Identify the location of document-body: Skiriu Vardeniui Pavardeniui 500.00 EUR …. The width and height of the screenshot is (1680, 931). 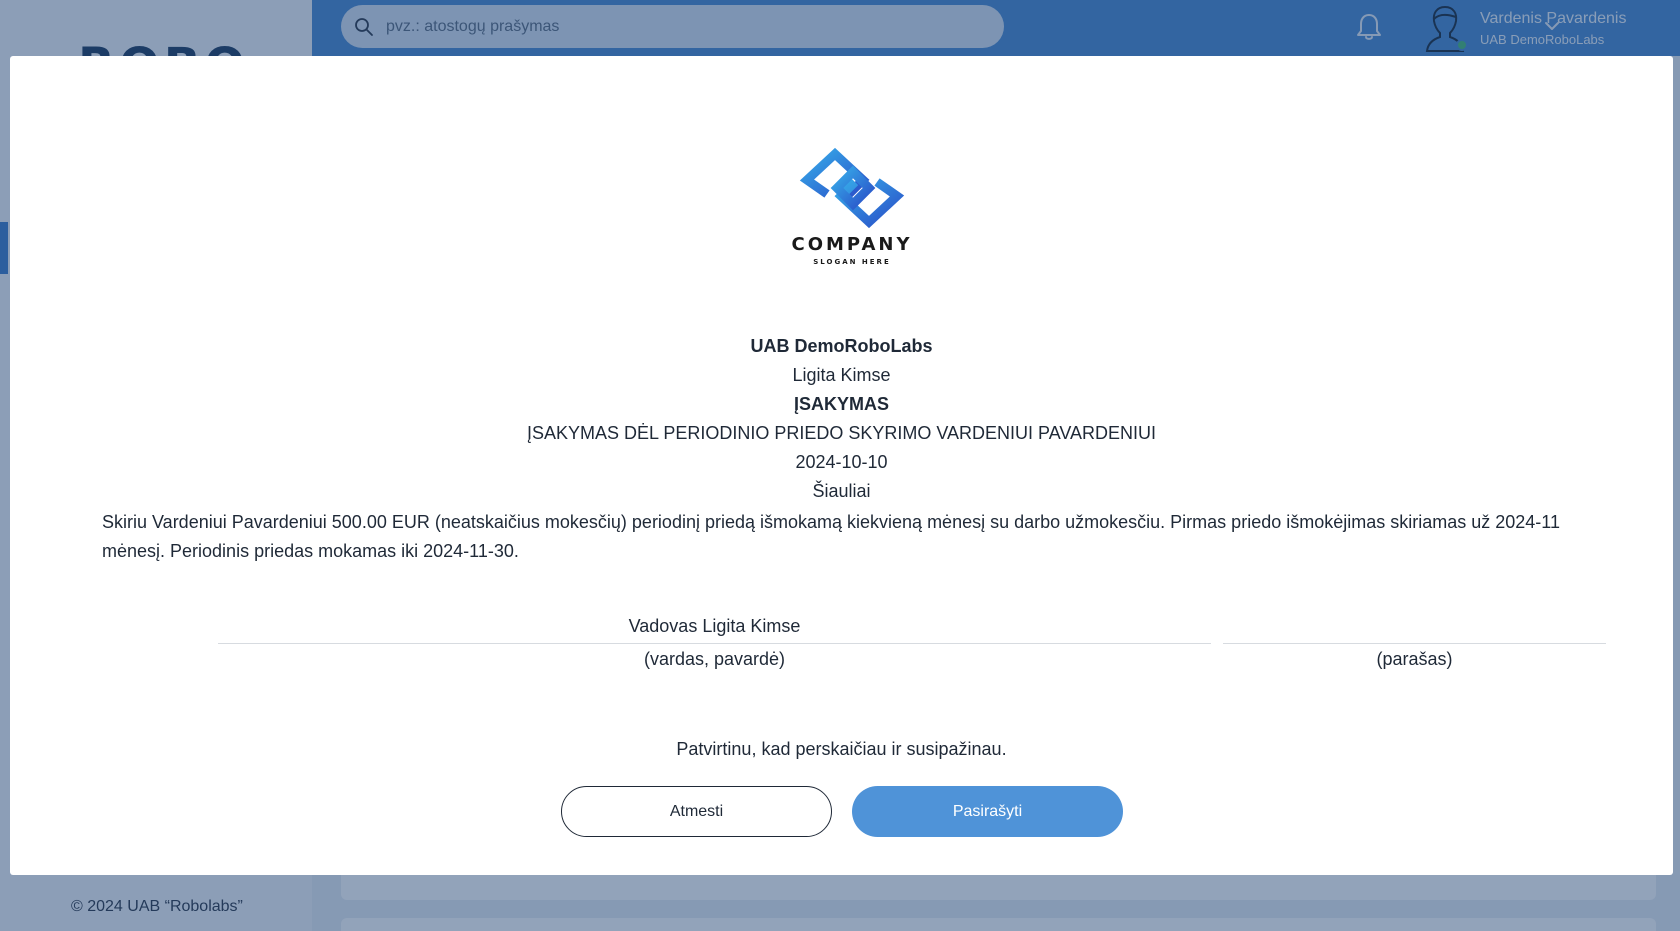
(831, 536).